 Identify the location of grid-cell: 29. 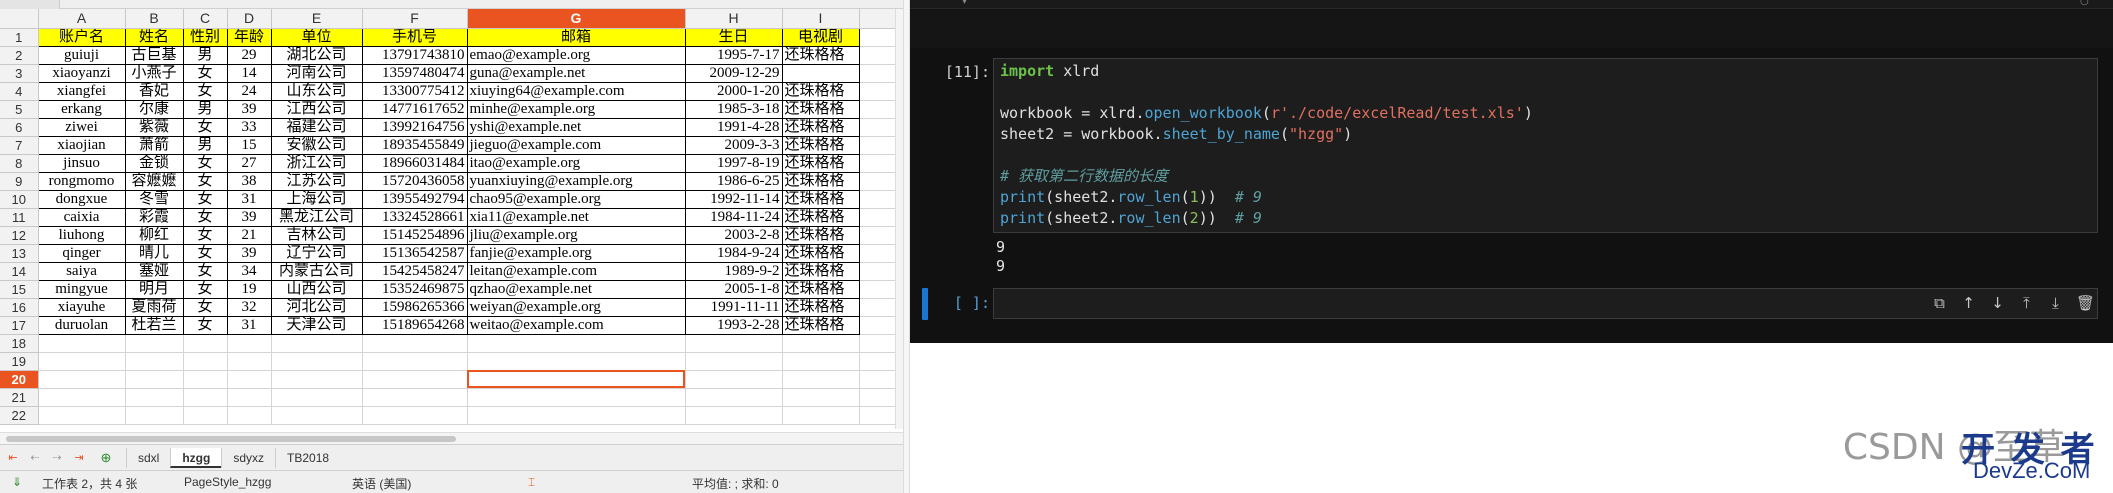
(249, 55).